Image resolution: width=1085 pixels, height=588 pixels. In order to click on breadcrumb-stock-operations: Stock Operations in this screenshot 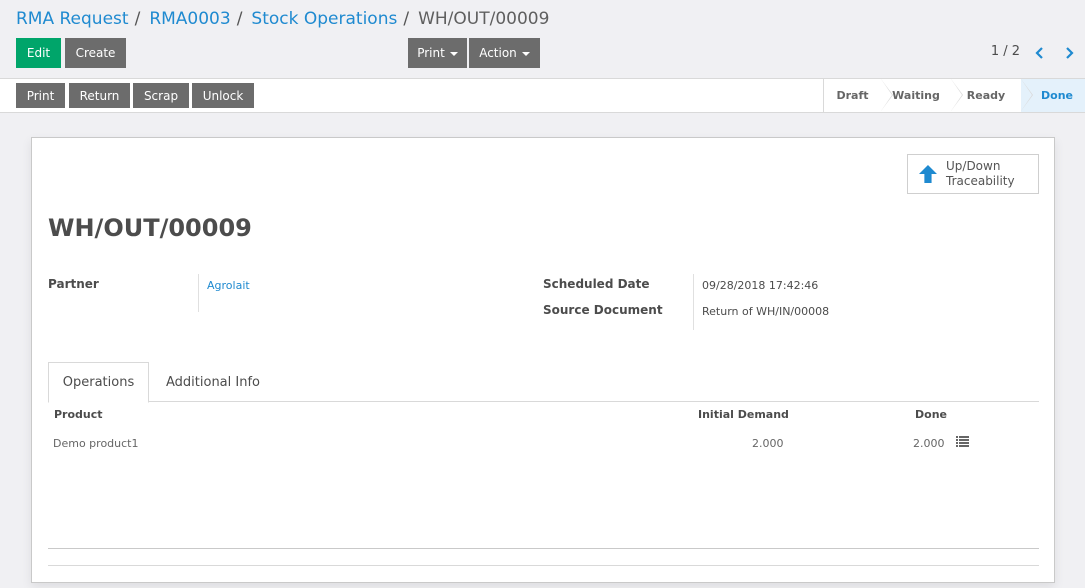, I will do `click(324, 19)`.